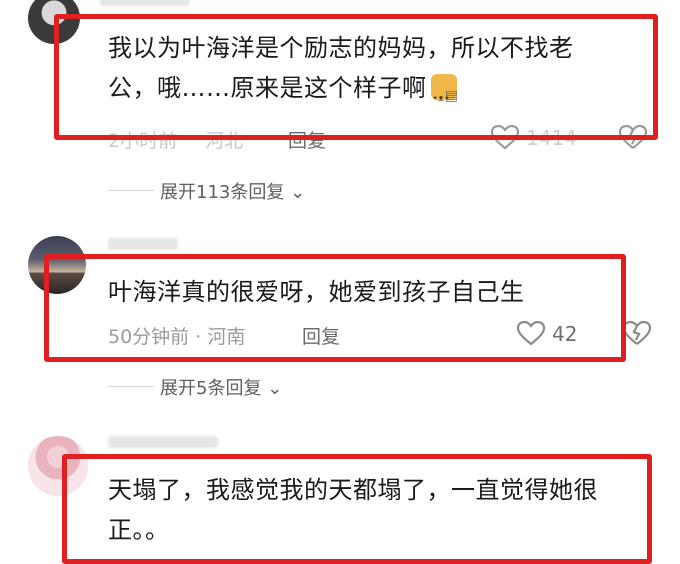 The width and height of the screenshot is (680, 564). I want to click on expand-replies-button: 展开5条回复 ⌄, so click(221, 387).